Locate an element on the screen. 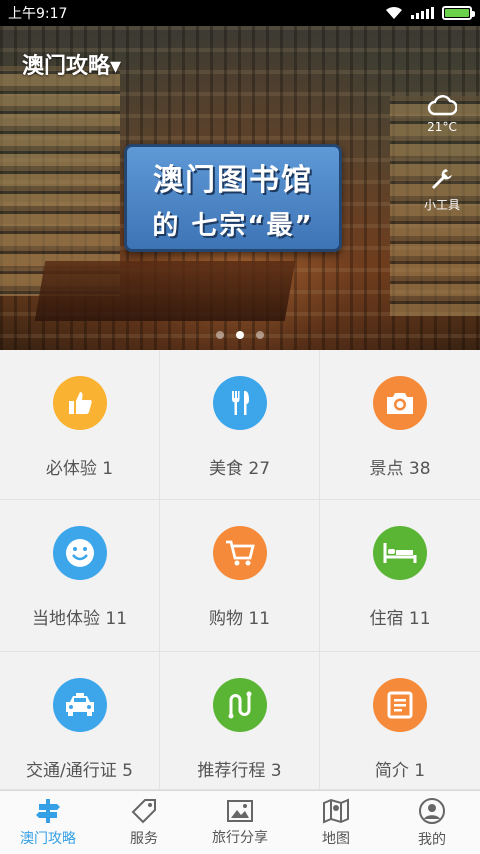 Image resolution: width=480 pixels, height=854 pixels. category-itineraries: 推荐行程 3 is located at coordinates (240, 721).